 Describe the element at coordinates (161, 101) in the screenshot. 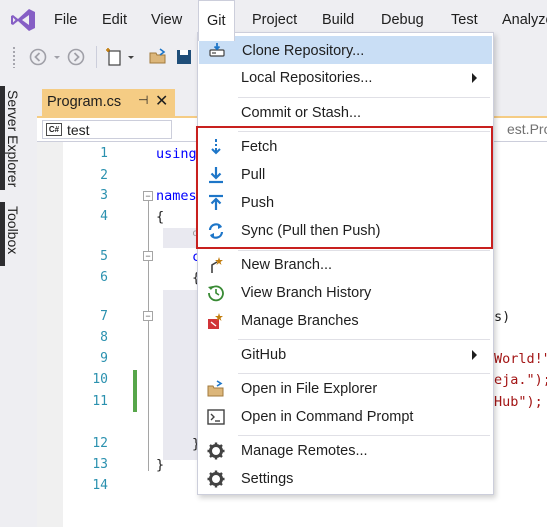

I see `close-icon: ✕` at that location.